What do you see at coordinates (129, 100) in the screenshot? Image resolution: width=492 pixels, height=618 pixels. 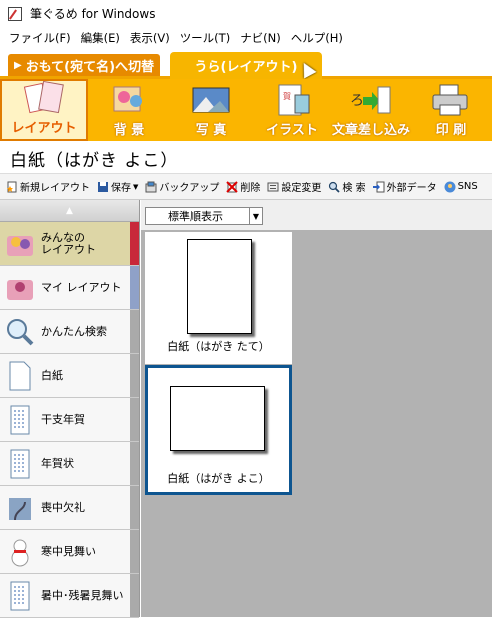 I see `background-icon` at bounding box center [129, 100].